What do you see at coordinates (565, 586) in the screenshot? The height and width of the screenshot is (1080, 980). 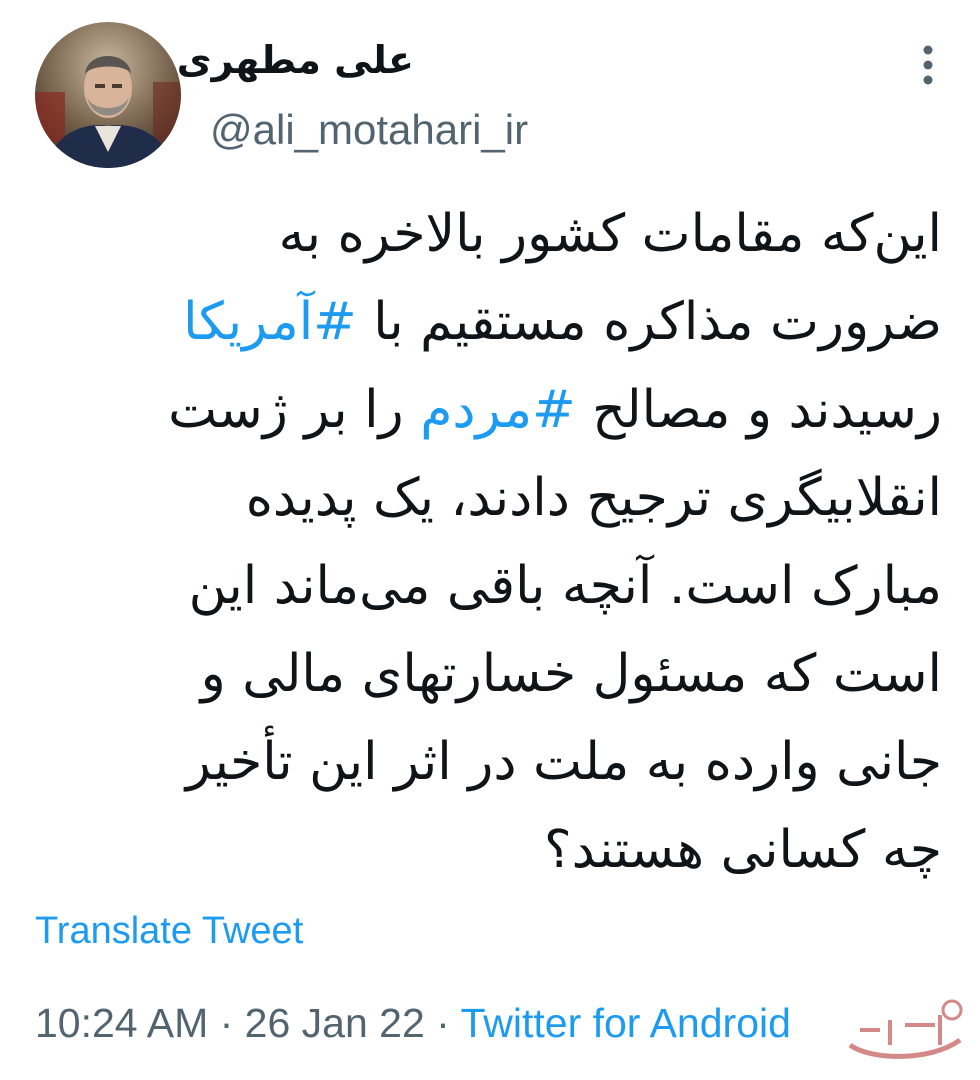 I see `tweet-text-segment: مبارک است. آنچه باقی می‌ماند این` at bounding box center [565, 586].